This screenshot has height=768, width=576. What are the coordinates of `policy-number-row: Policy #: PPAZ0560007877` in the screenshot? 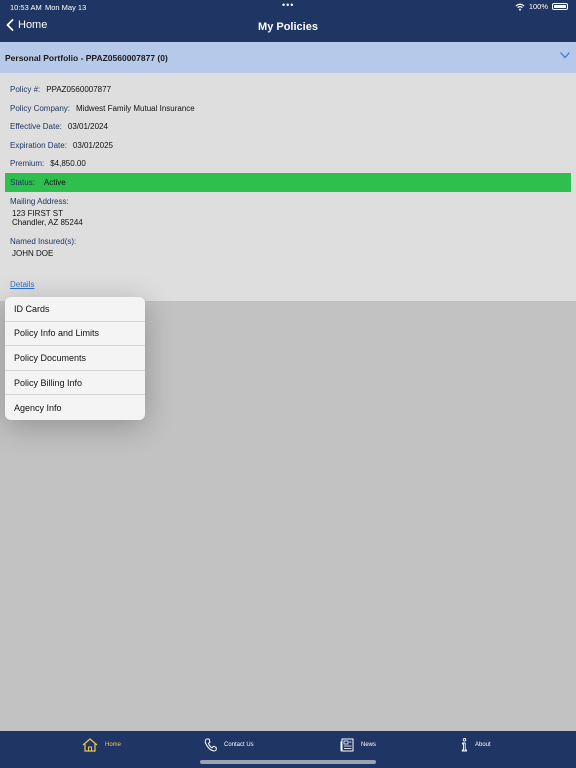 It's located at (60, 89).